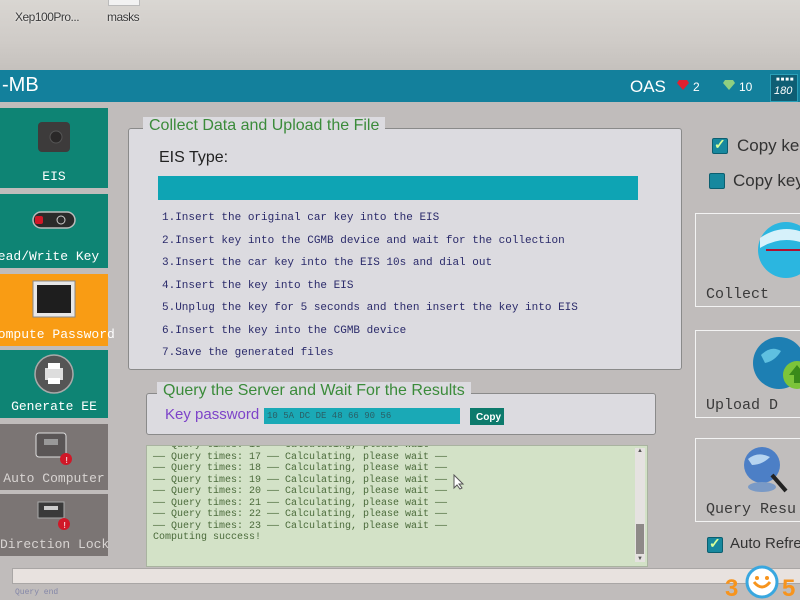 This screenshot has width=800, height=600. What do you see at coordinates (742, 405) in the screenshot?
I see `upload-label: Upload D` at bounding box center [742, 405].